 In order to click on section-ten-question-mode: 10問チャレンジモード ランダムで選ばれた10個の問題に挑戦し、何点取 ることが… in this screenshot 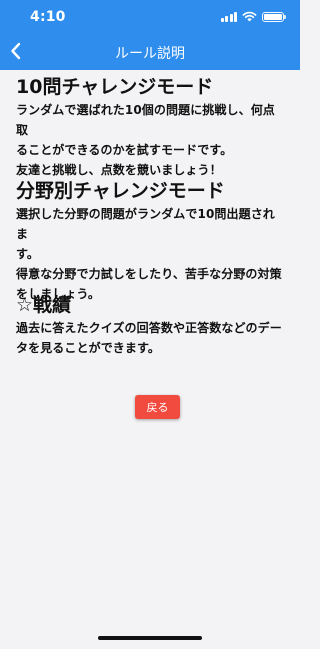, I will do `click(151, 127)`.